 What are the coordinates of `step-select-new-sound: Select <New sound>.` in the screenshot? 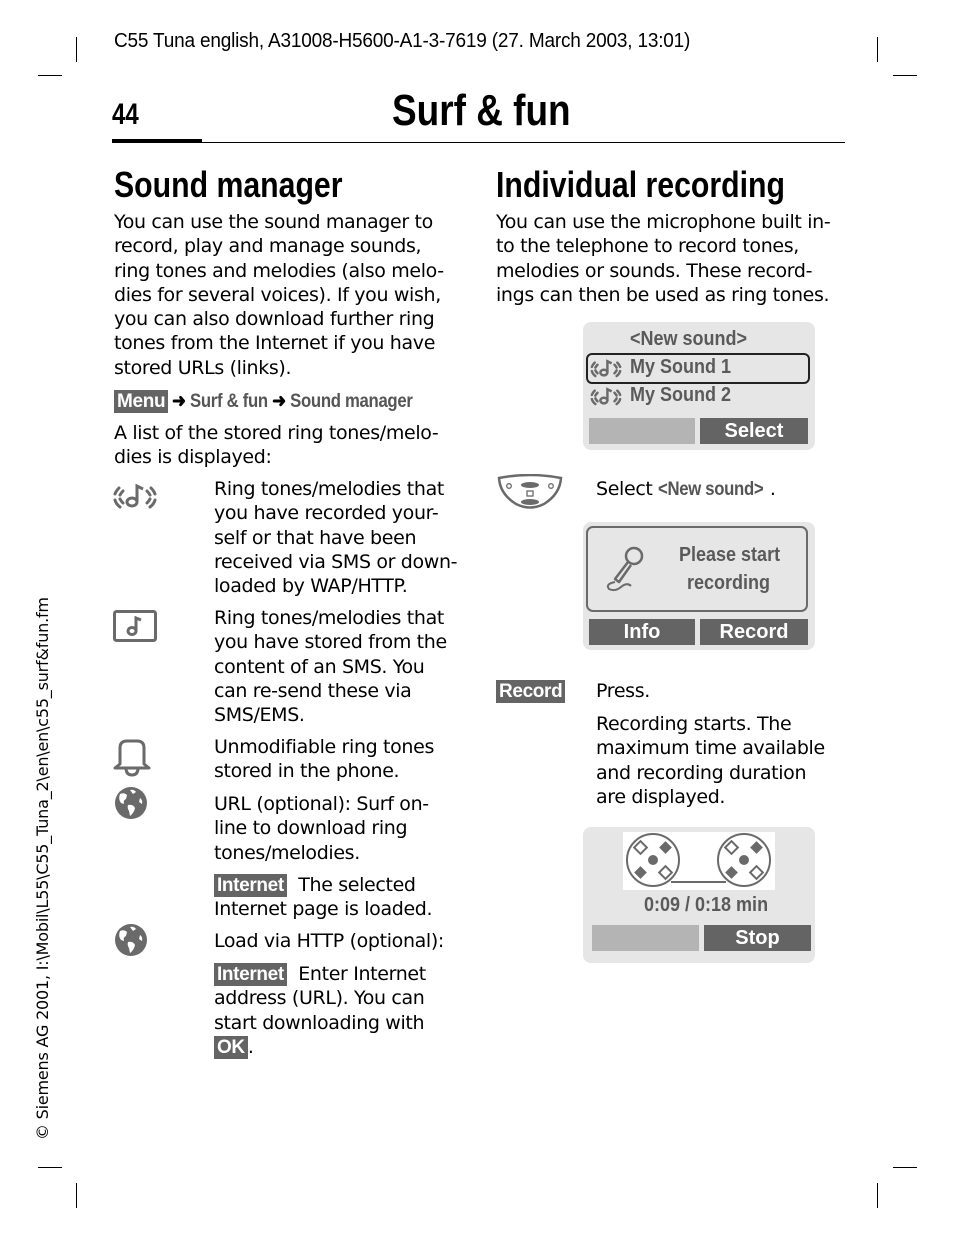 It's located at (686, 489).